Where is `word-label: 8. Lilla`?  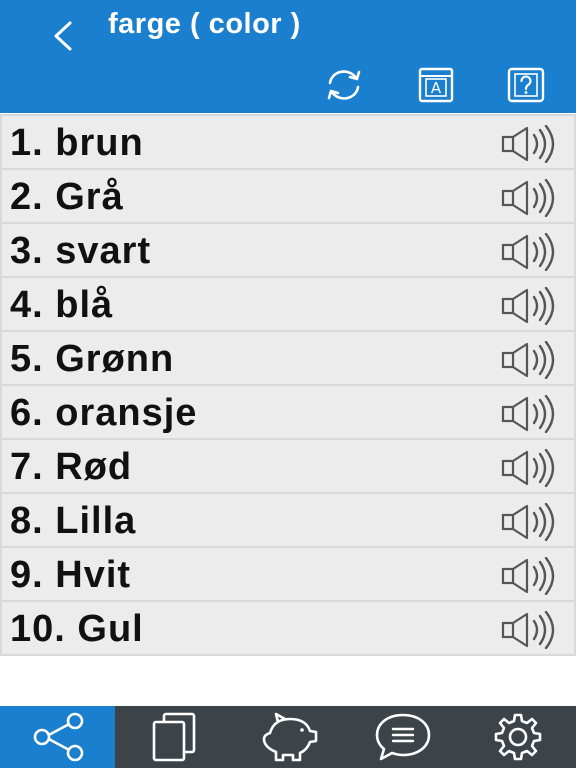
word-label: 8. Lilla is located at coordinates (73, 521).